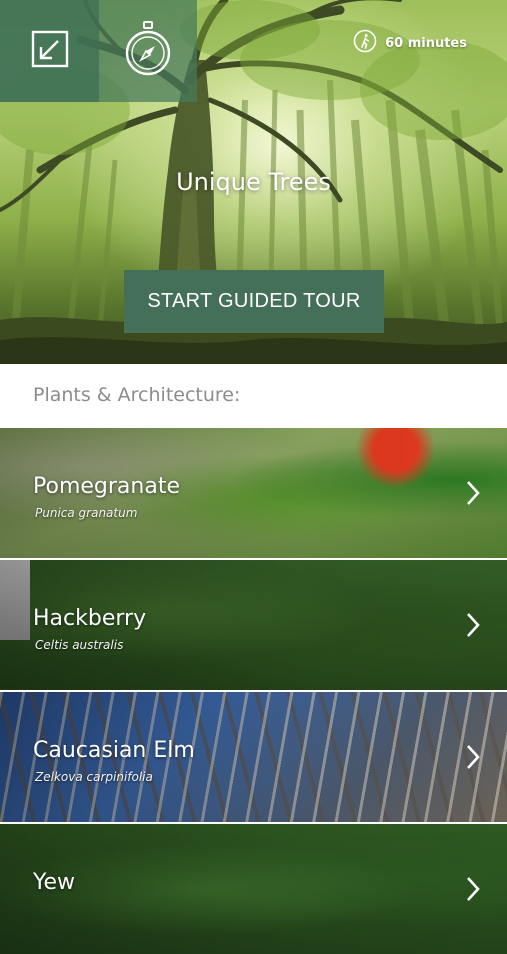 This screenshot has height=954, width=507. Describe the element at coordinates (79, 645) in the screenshot. I see `list-item-latin-name: Celtis australis` at that location.